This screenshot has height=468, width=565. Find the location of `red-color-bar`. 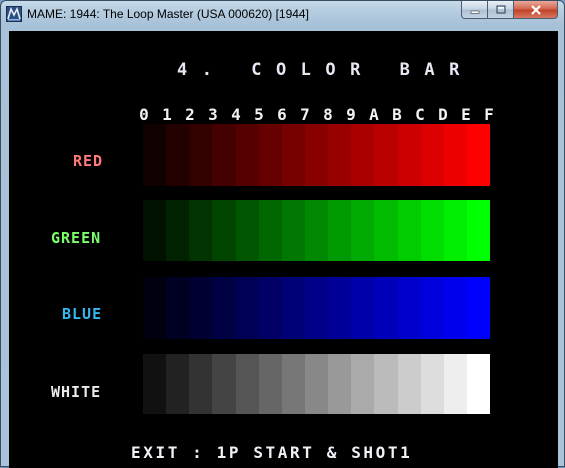

red-color-bar is located at coordinates (317, 155).